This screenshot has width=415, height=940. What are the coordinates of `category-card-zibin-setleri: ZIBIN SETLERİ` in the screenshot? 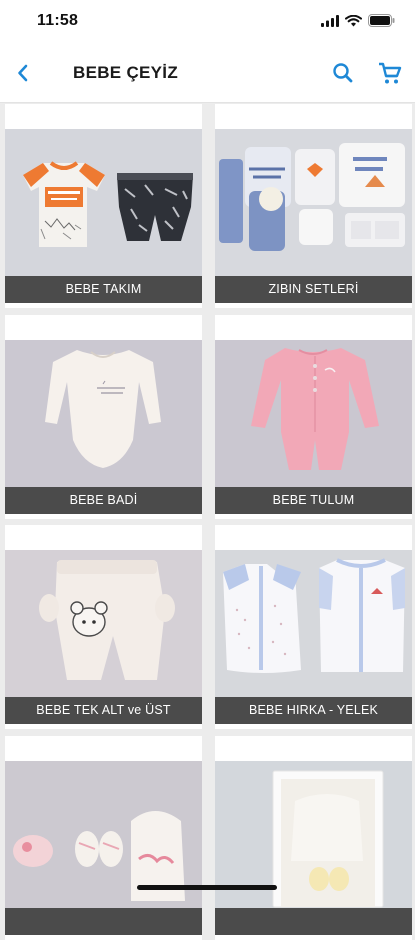 It's located at (313, 206).